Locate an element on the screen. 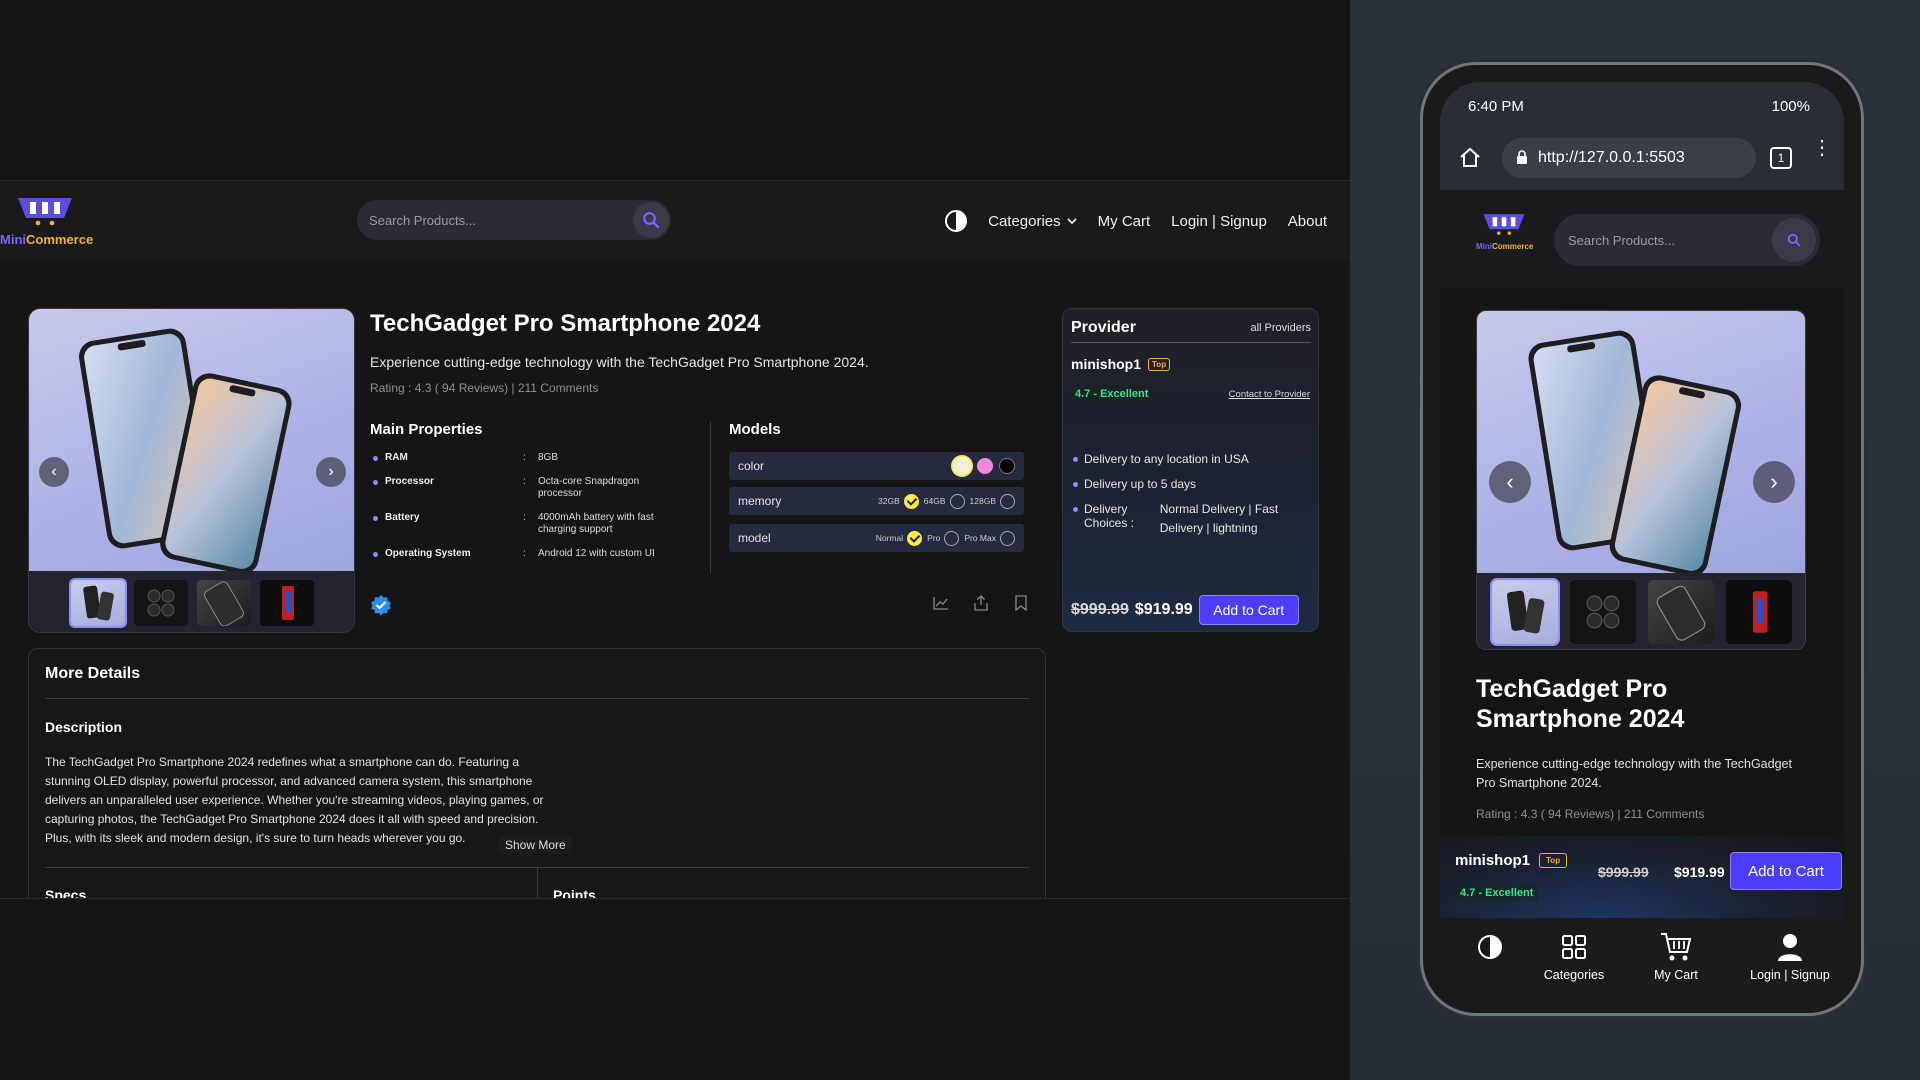 This screenshot has height=1080, width=1920. memory-option-64gb: 64GB is located at coordinates (944, 501).